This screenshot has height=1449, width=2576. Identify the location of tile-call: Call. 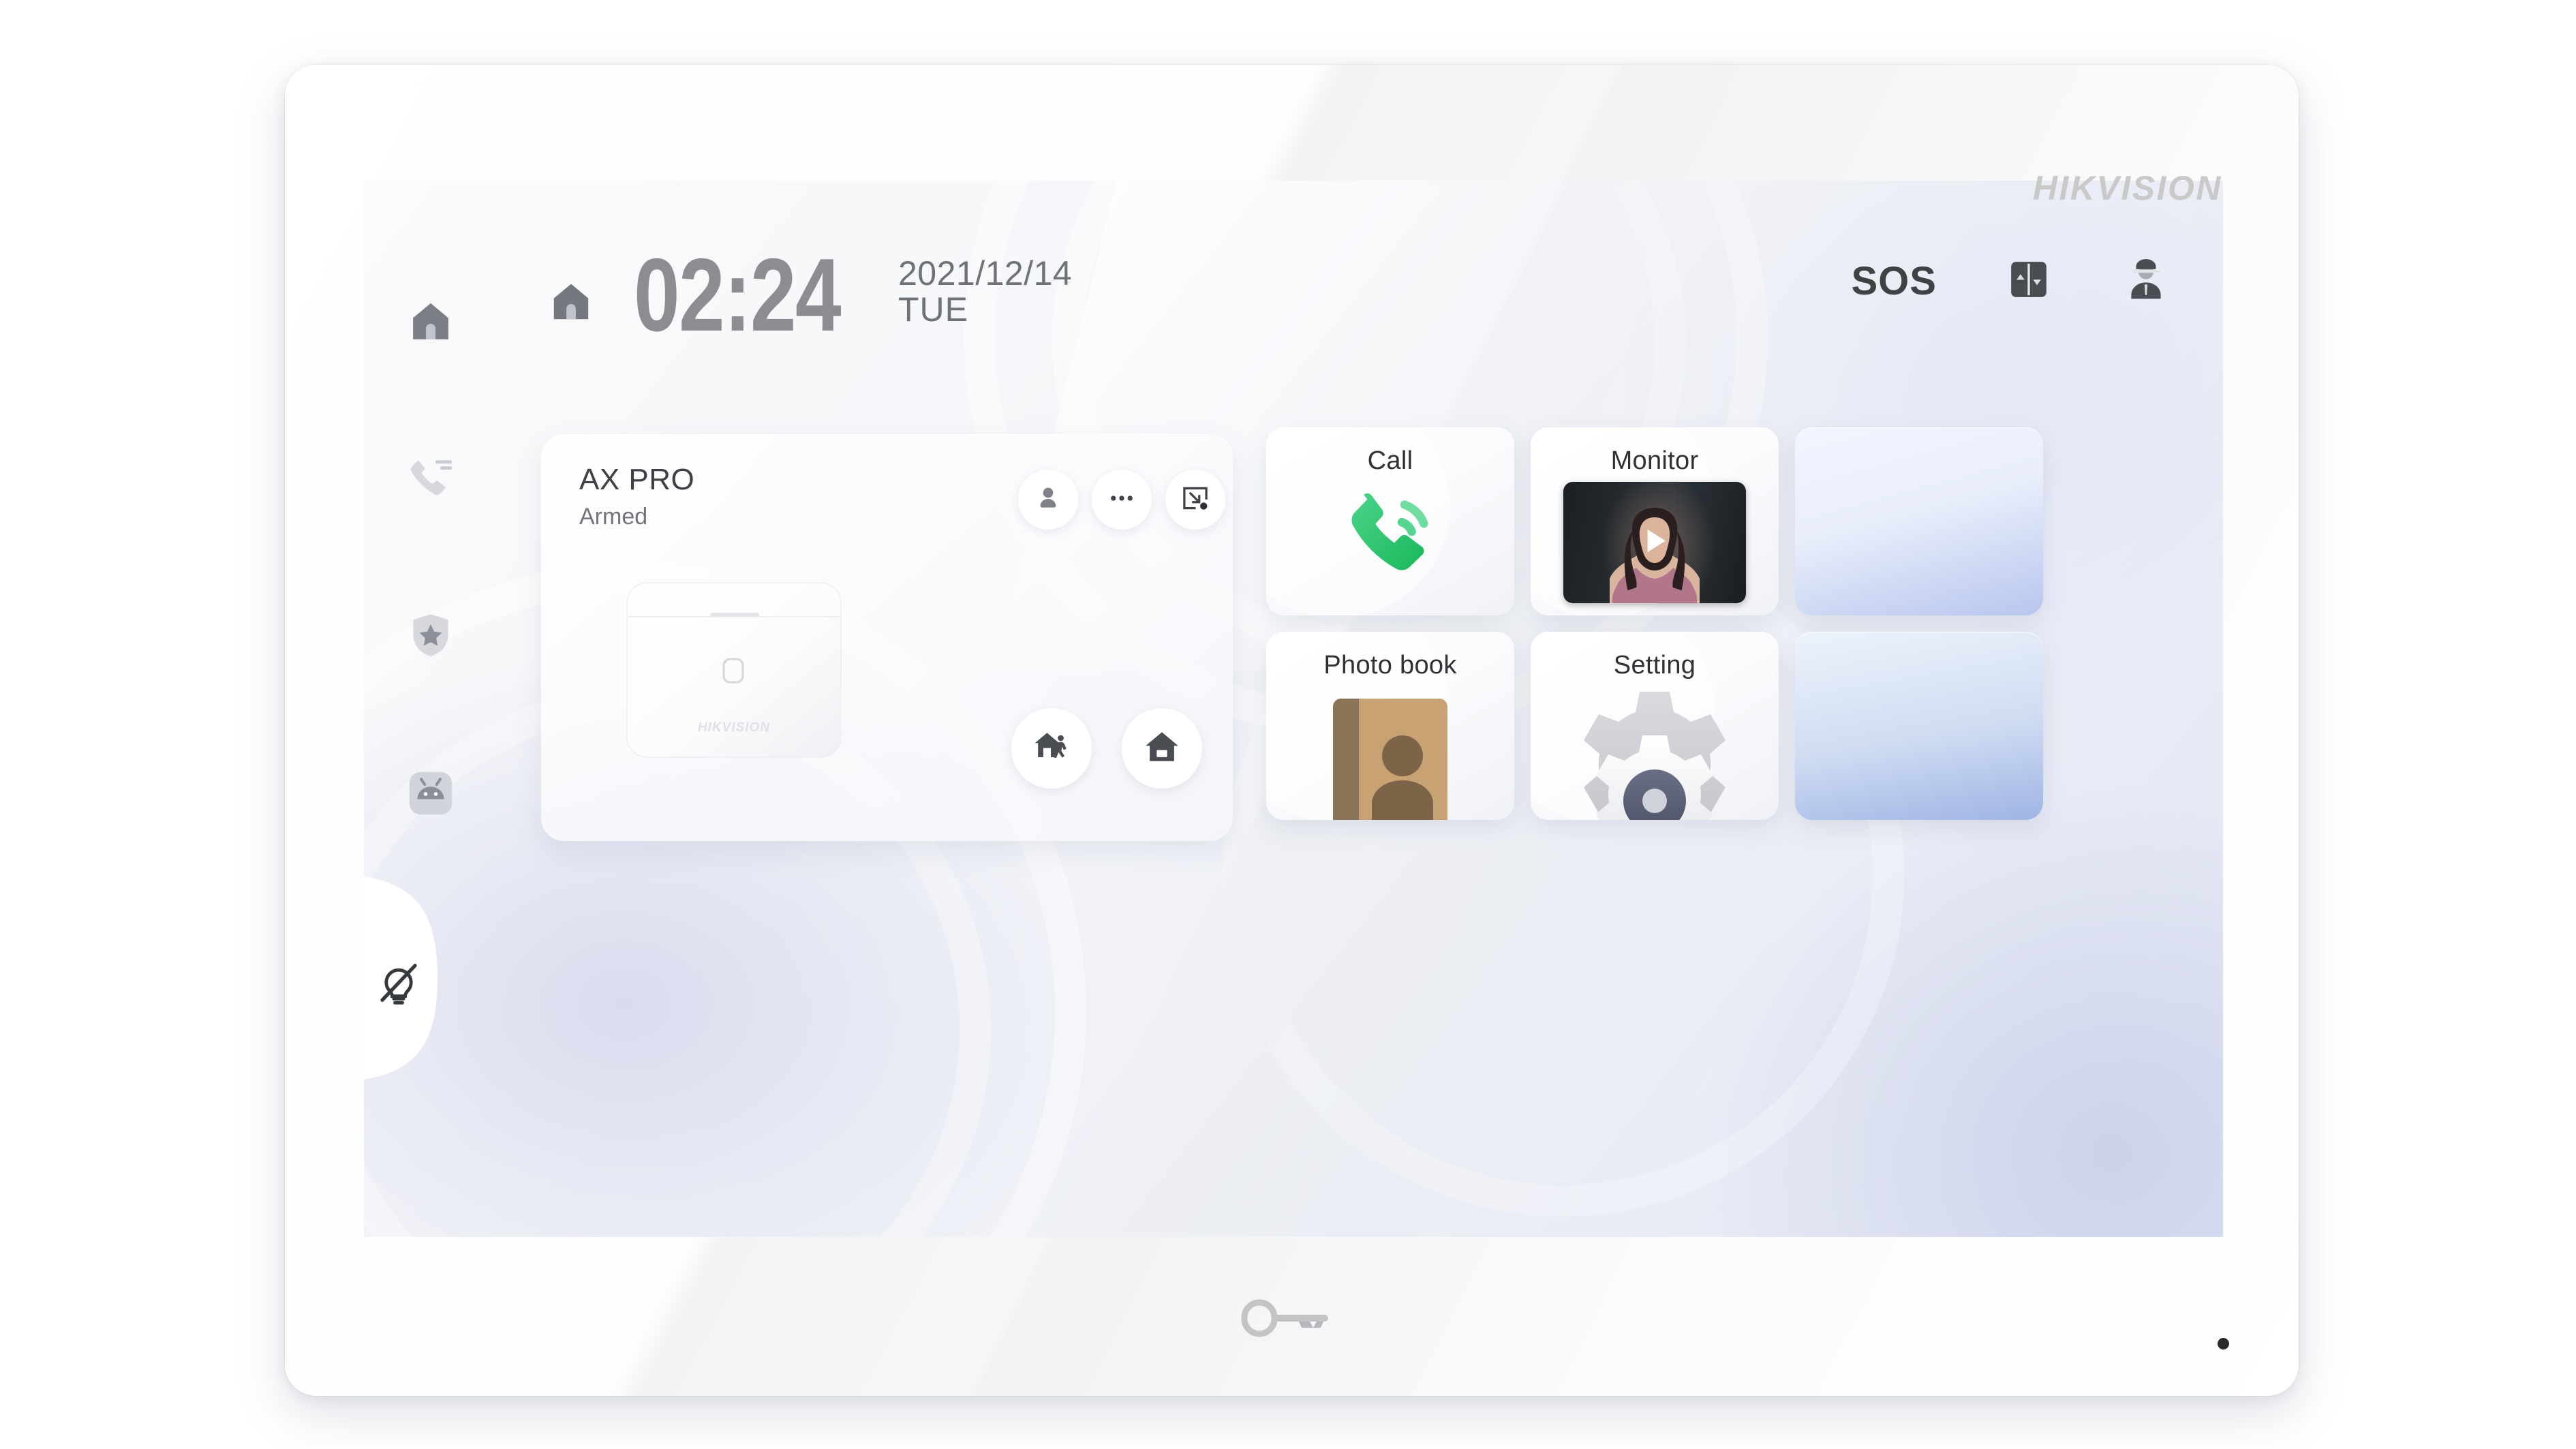
(1390, 521).